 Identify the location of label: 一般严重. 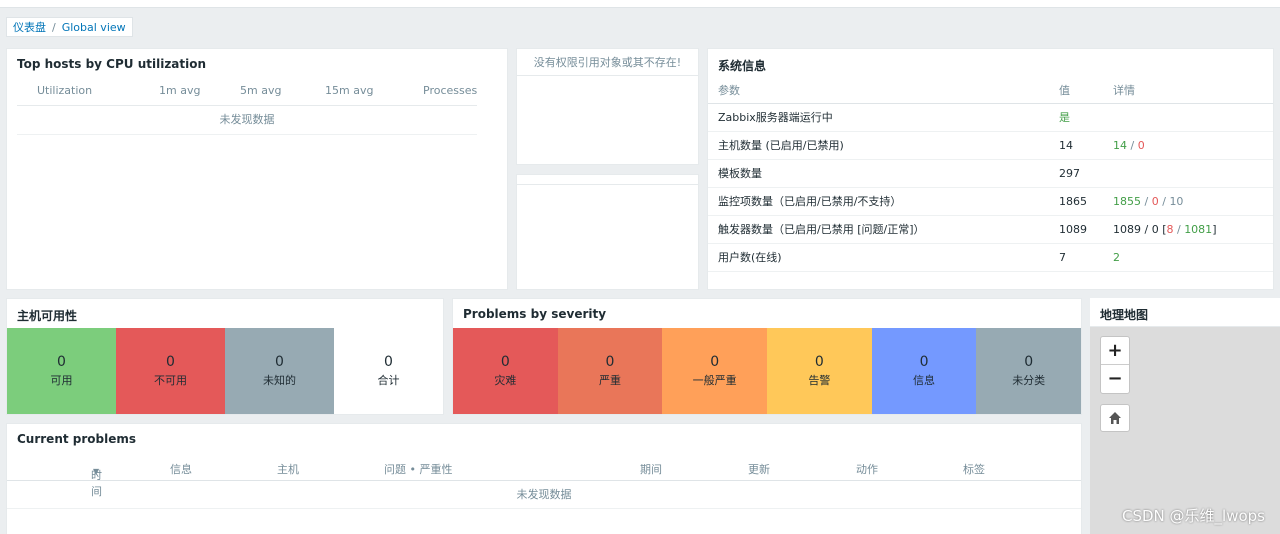
(714, 380).